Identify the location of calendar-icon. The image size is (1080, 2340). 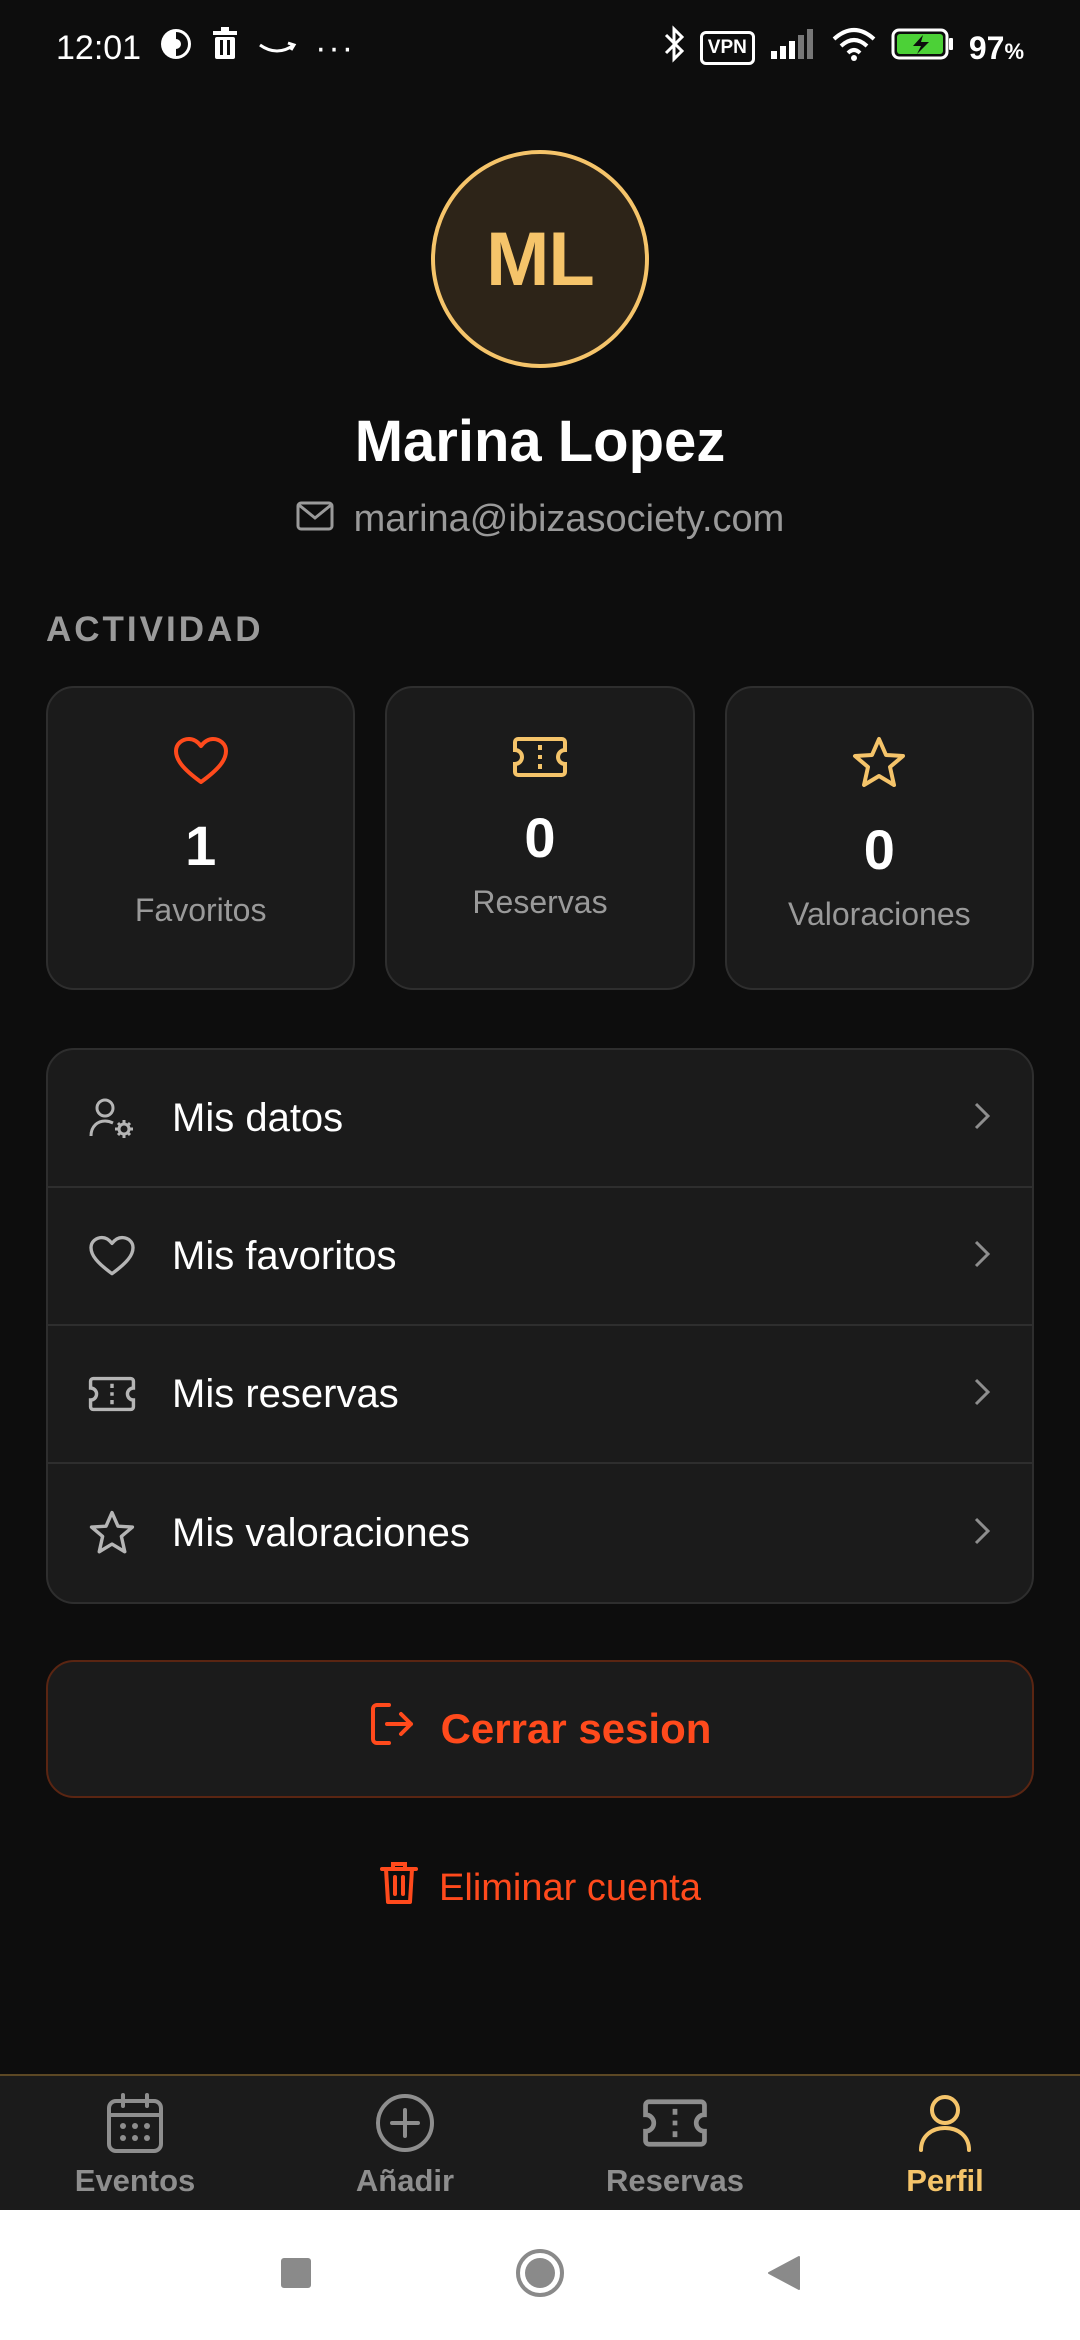
(135, 2125).